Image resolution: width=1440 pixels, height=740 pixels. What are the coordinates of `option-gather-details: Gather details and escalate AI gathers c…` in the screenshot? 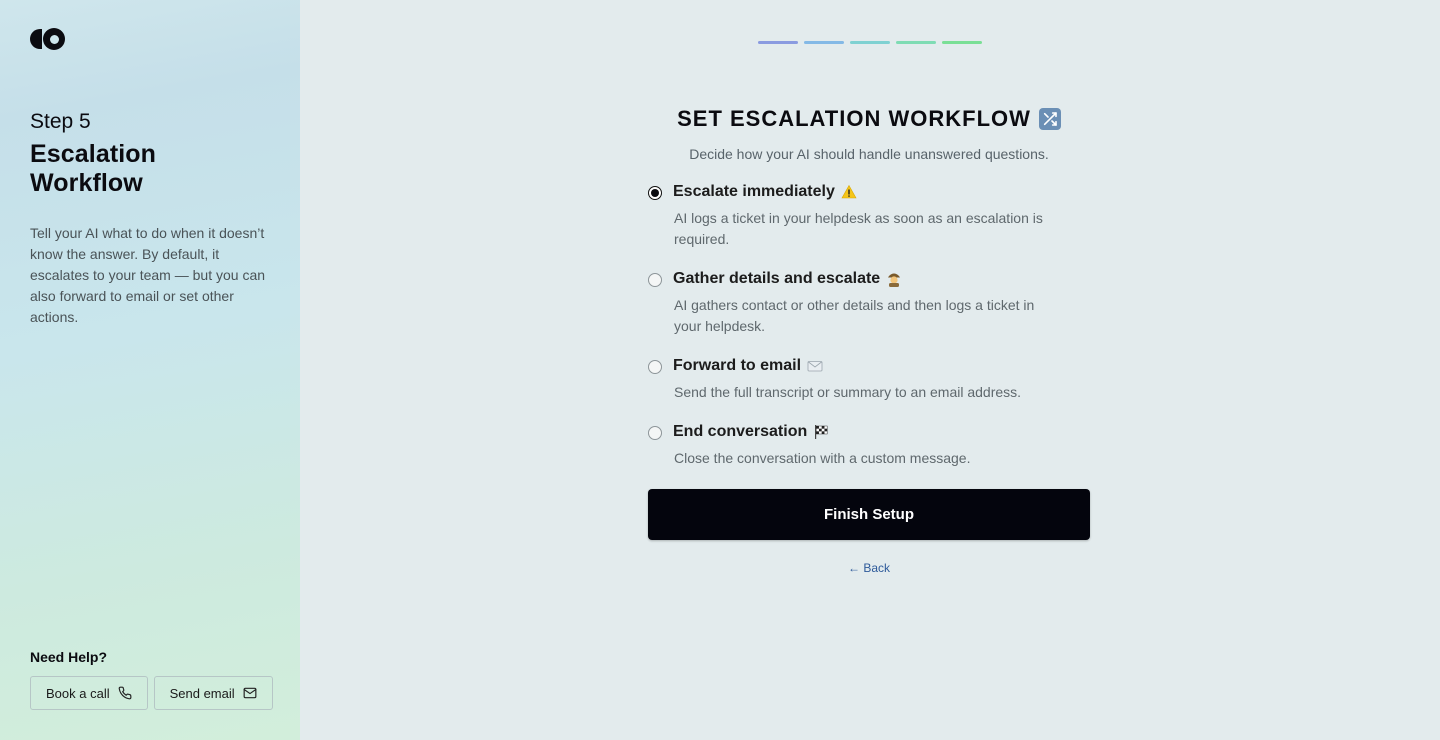 It's located at (869, 303).